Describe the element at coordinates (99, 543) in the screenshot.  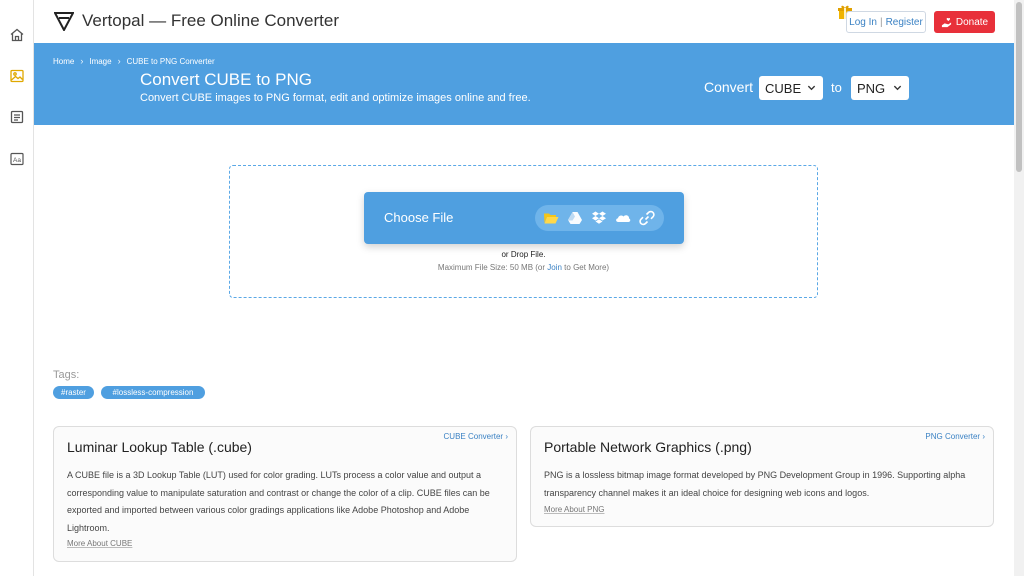
I see `more-about-cube-link: More About CUBE` at that location.